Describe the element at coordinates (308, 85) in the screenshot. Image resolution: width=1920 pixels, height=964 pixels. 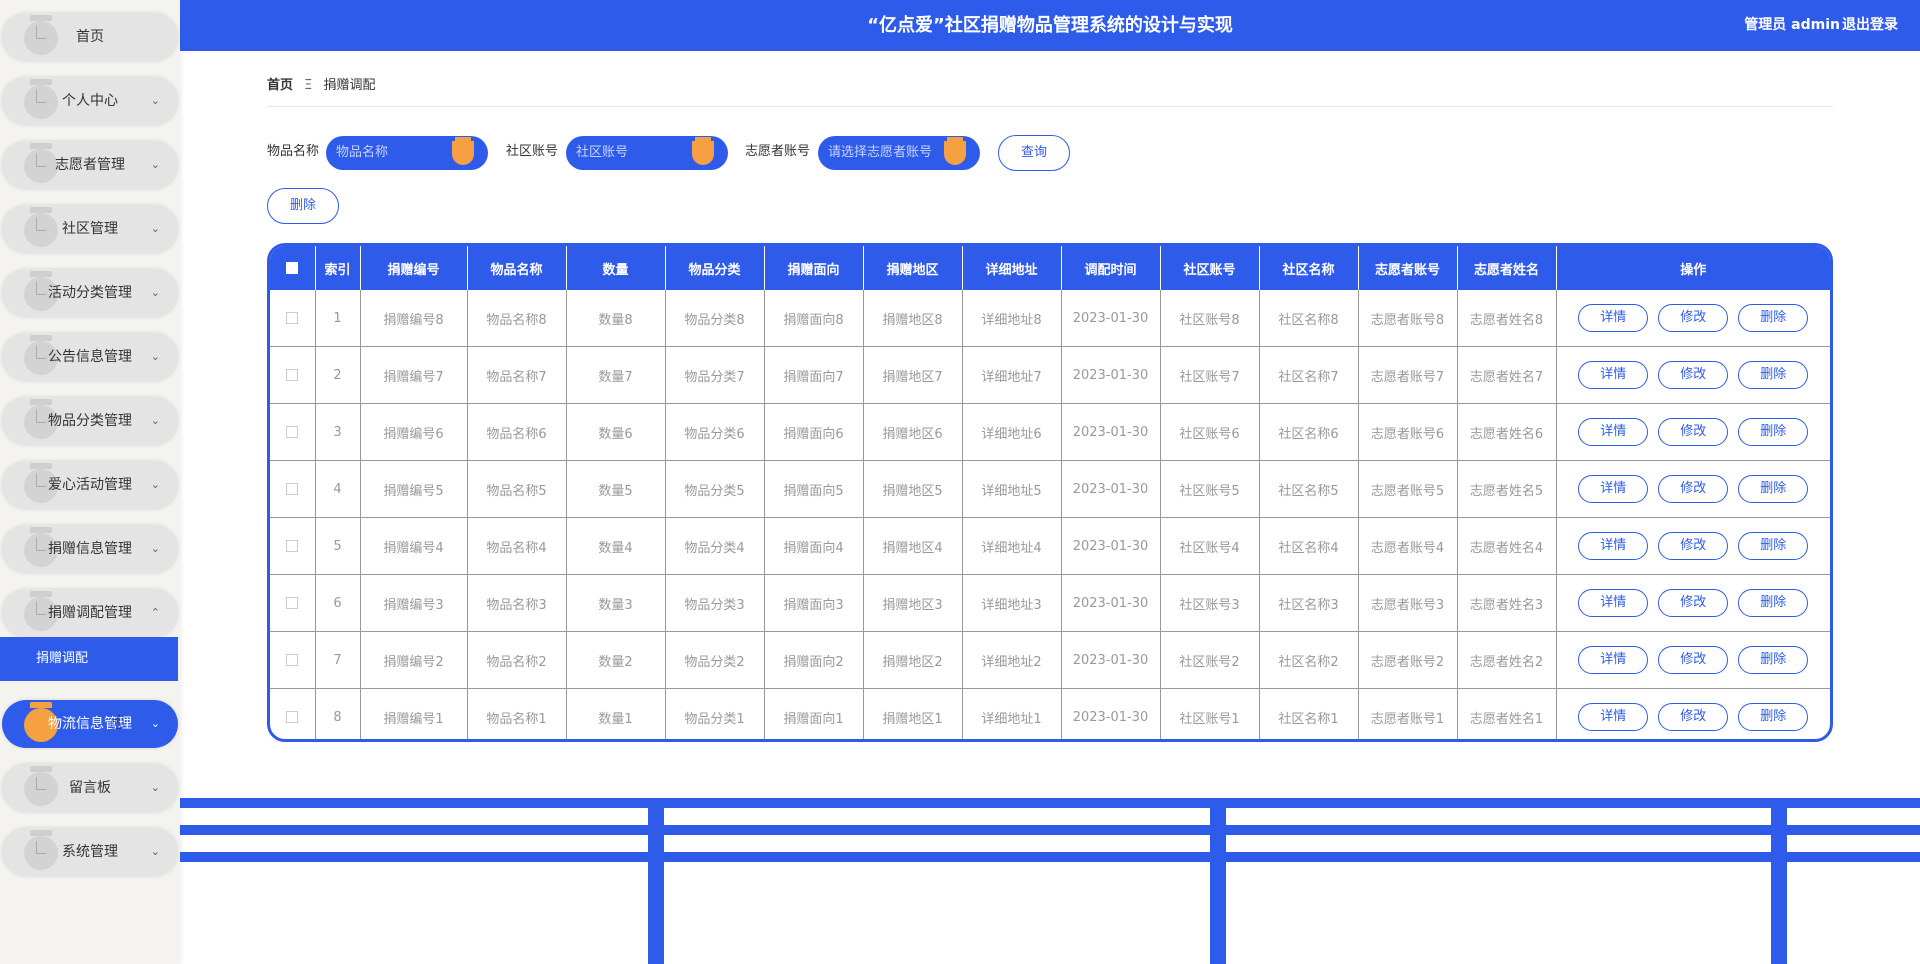
I see `breadcrumb-separator-icon: Ξ` at that location.